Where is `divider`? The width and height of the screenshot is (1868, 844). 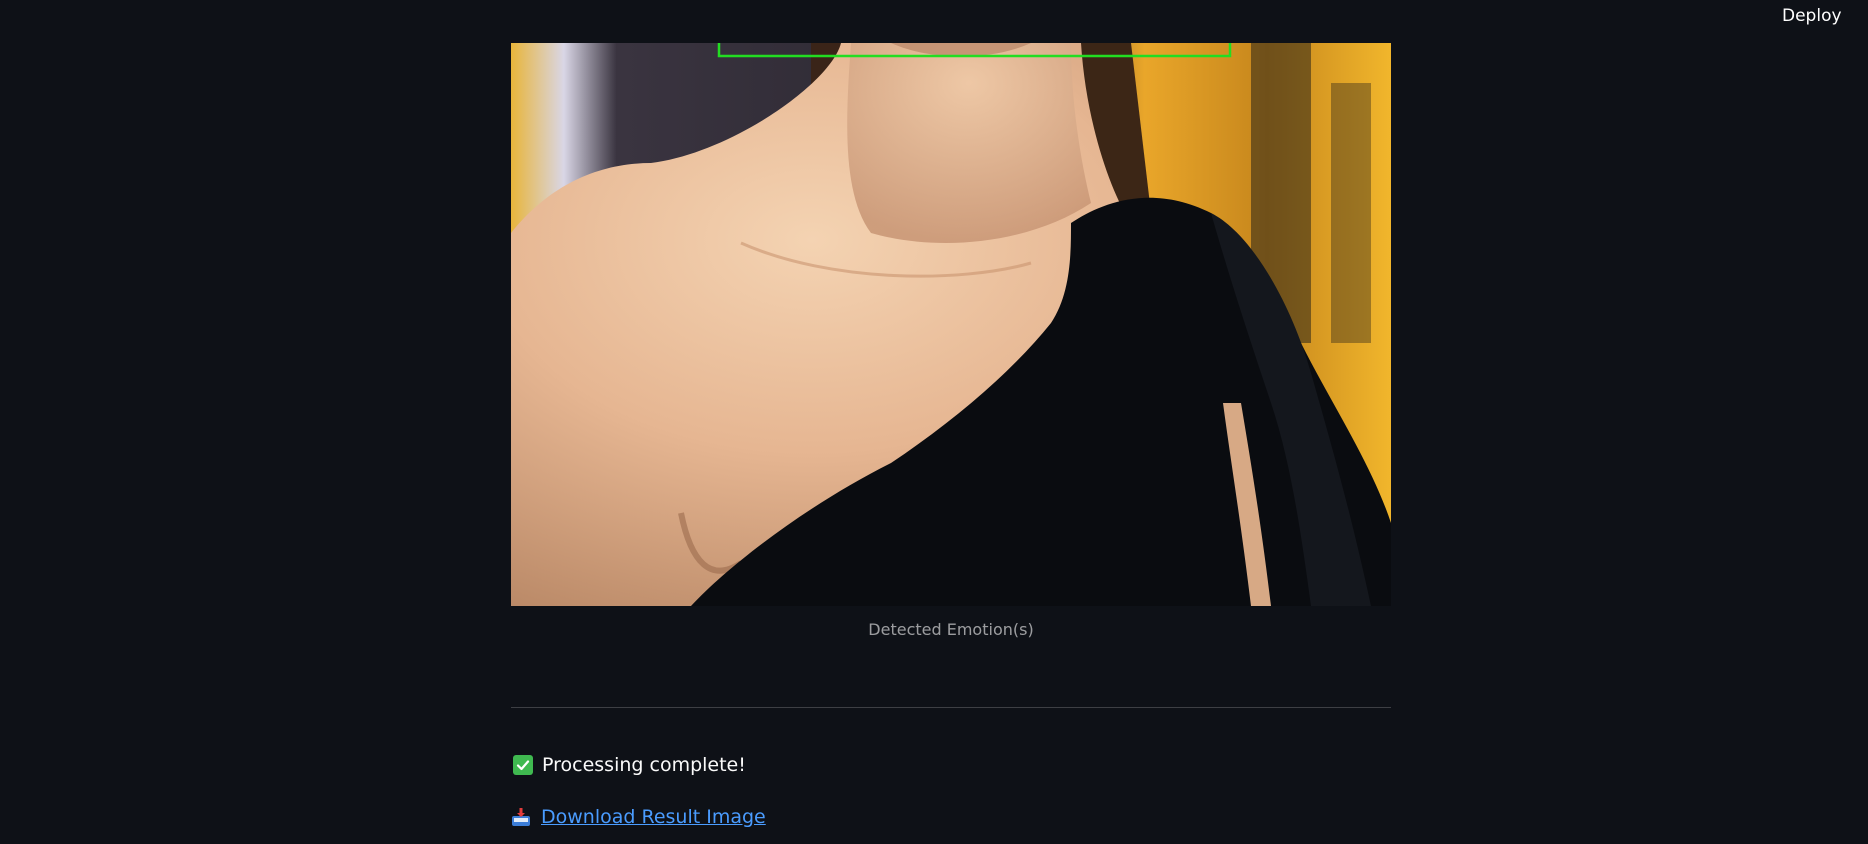 divider is located at coordinates (951, 707).